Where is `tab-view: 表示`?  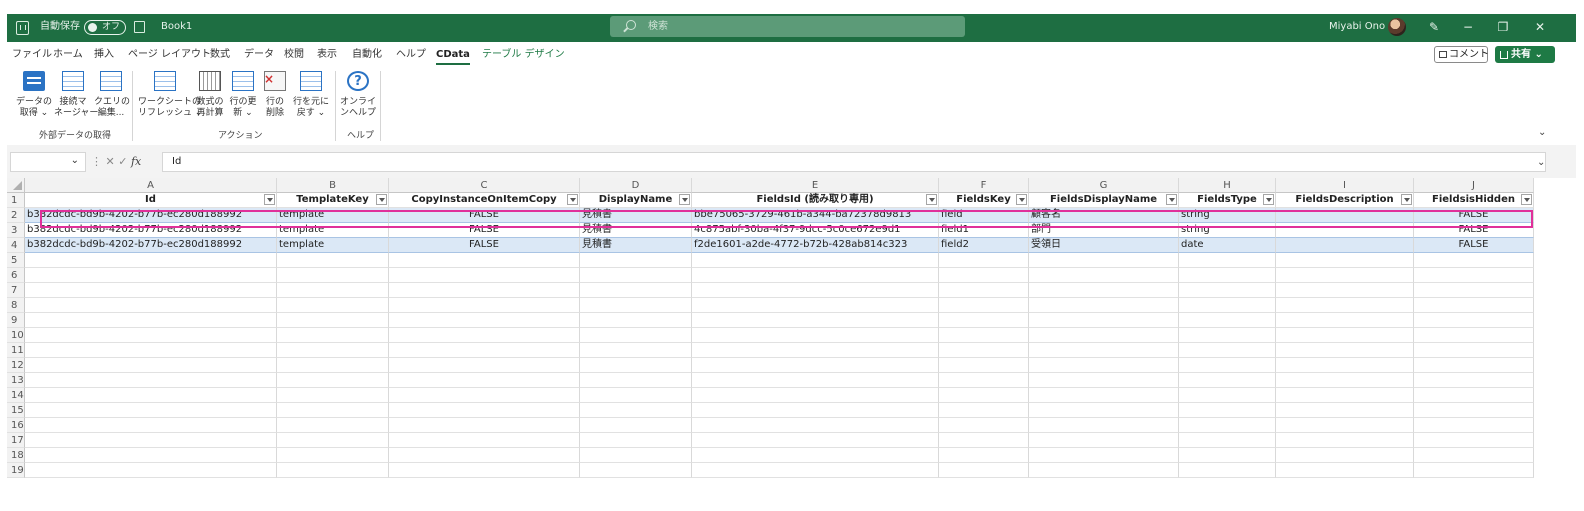
tab-view: 表示 is located at coordinates (327, 54).